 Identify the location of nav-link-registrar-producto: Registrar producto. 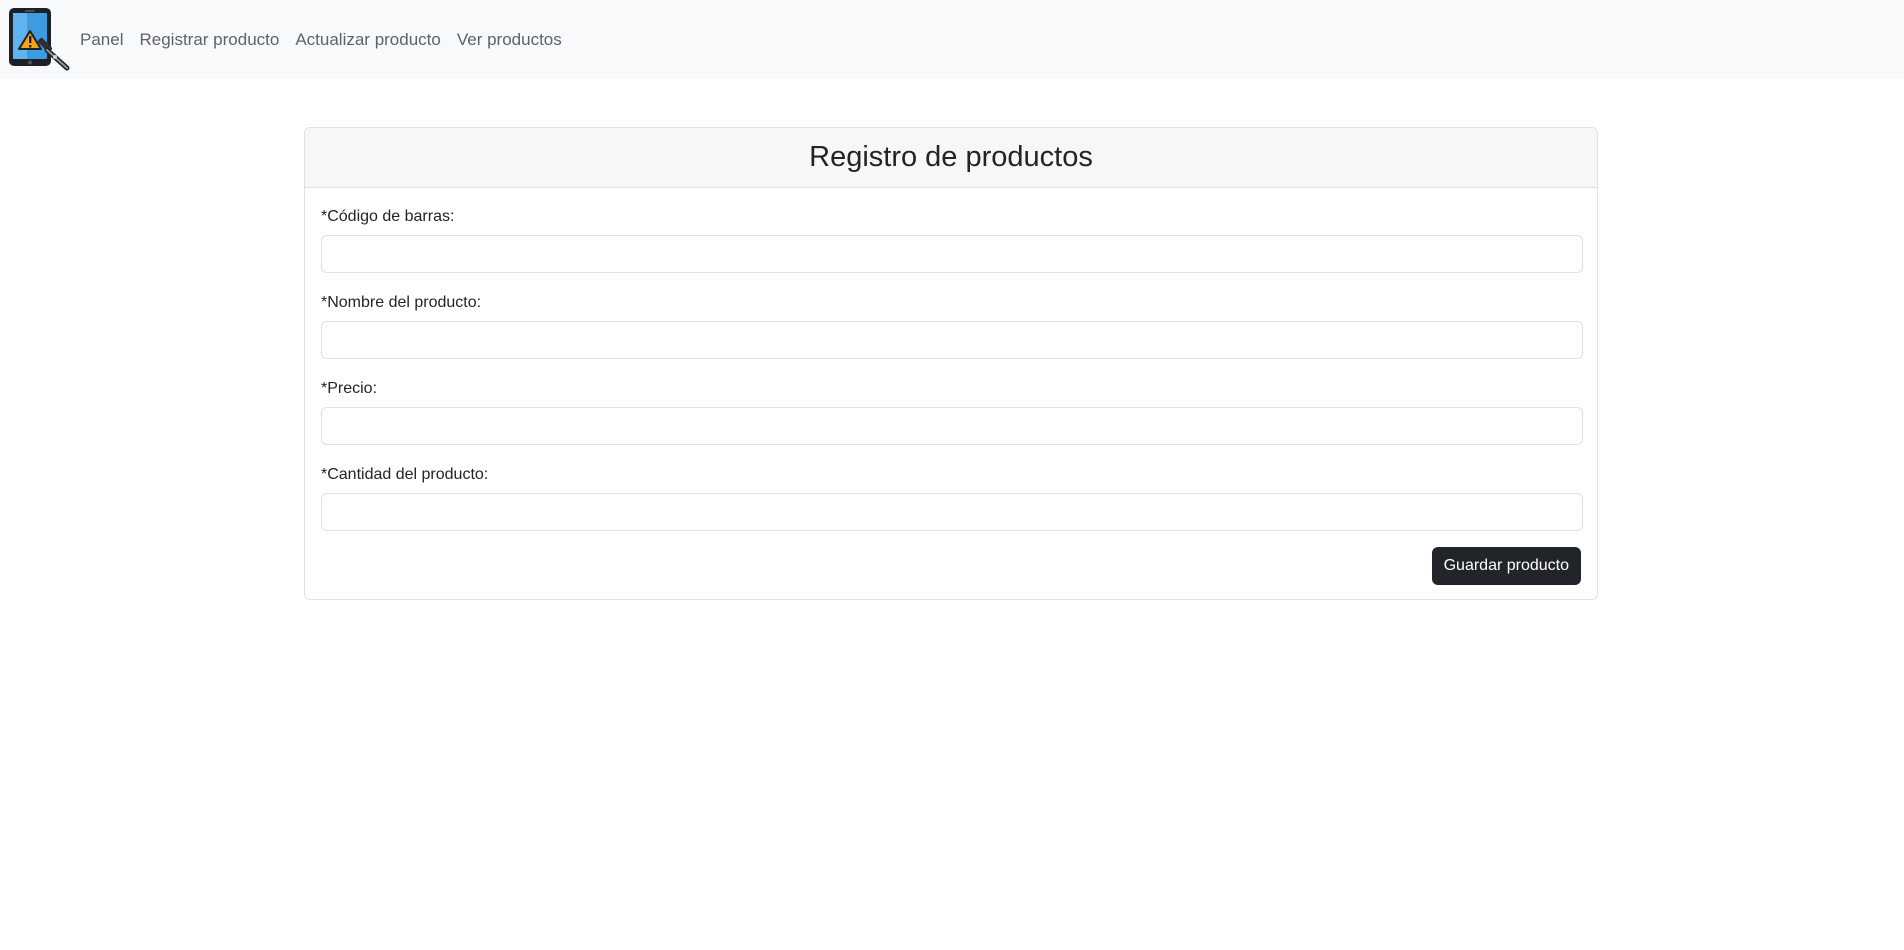
(209, 40).